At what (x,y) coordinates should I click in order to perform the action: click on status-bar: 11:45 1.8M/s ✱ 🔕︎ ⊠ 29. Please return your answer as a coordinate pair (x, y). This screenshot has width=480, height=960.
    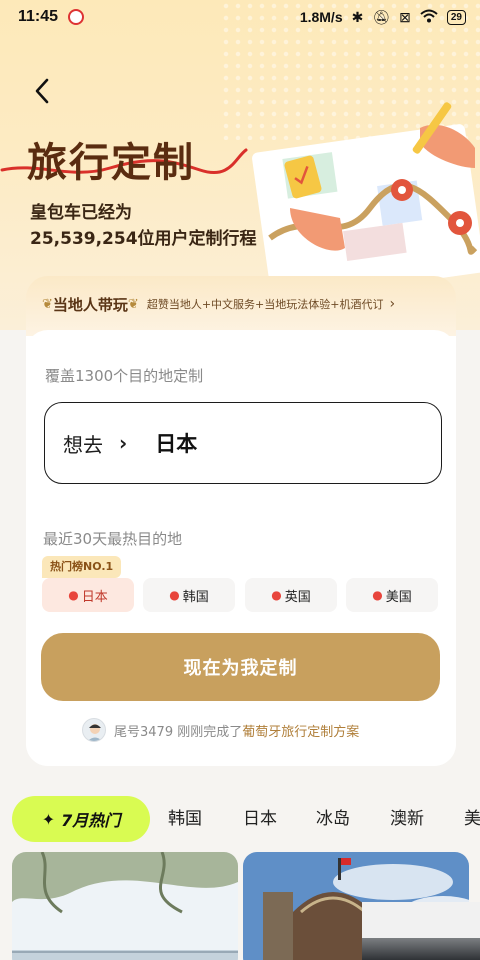
    Looking at the image, I should click on (240, 17).